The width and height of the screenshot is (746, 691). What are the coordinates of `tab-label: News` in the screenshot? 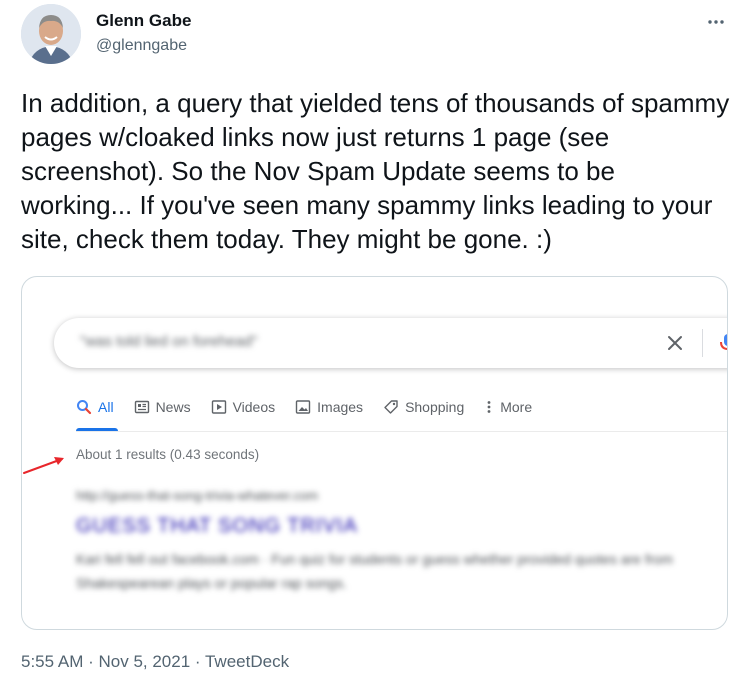 It's located at (173, 407).